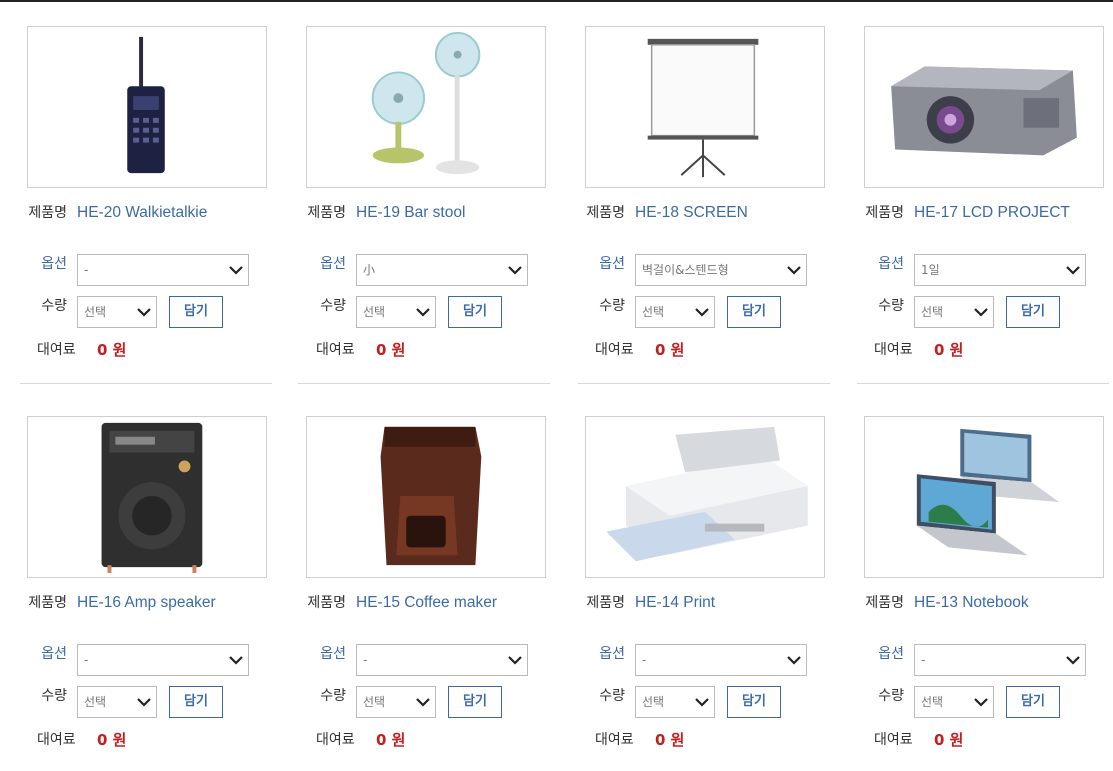  What do you see at coordinates (984, 107) in the screenshot?
I see `product-image-lcd-projector` at bounding box center [984, 107].